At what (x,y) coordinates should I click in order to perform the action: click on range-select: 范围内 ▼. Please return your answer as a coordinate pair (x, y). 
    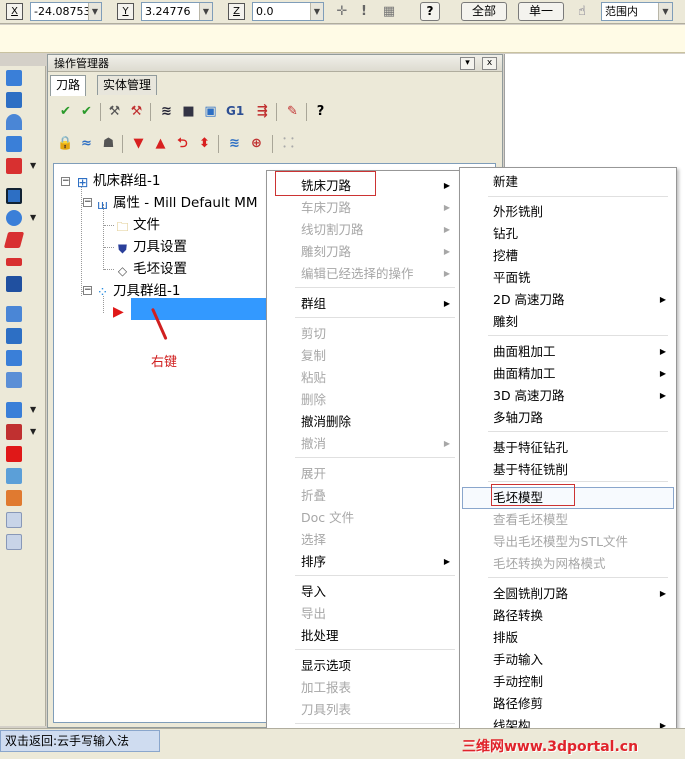
    Looking at the image, I should click on (637, 11).